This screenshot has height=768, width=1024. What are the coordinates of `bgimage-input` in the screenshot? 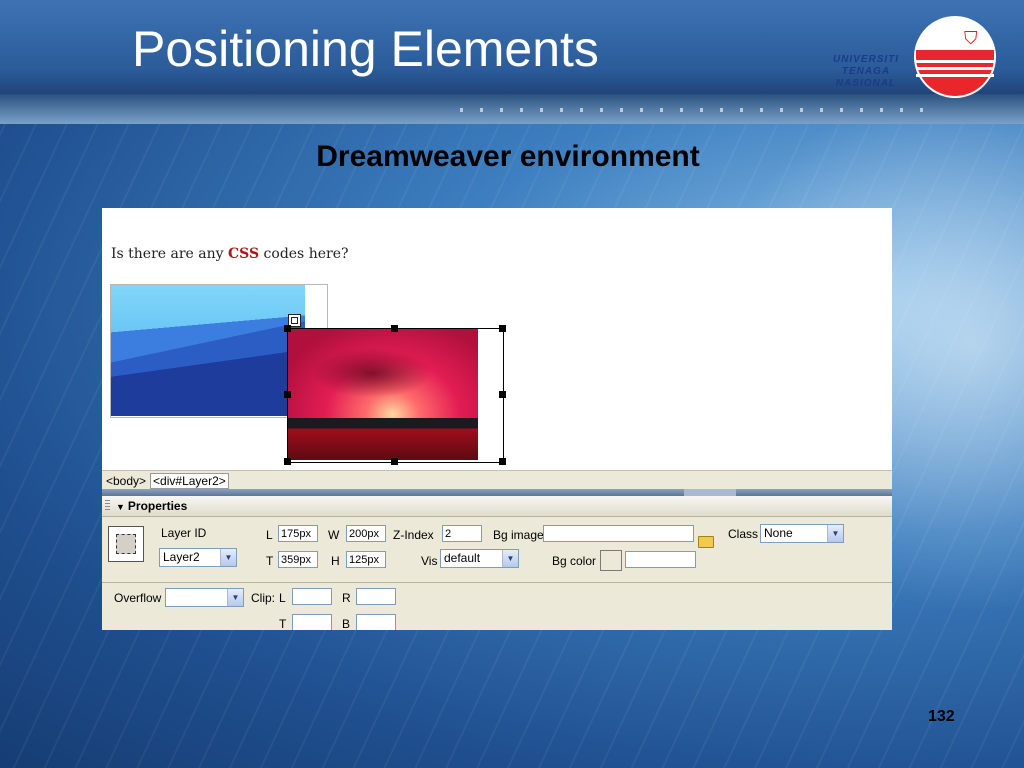 It's located at (618, 533).